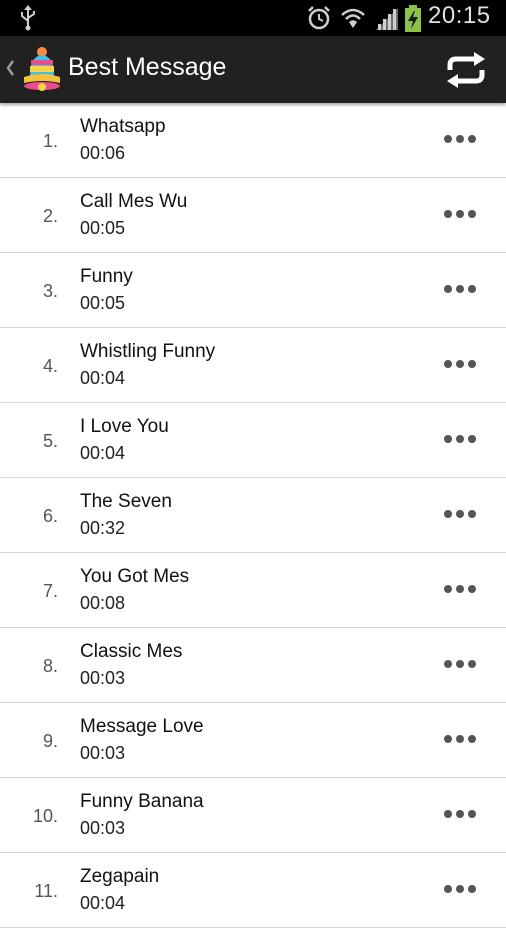 This screenshot has width=506, height=928. What do you see at coordinates (459, 15) in the screenshot?
I see `clock: 20:15` at bounding box center [459, 15].